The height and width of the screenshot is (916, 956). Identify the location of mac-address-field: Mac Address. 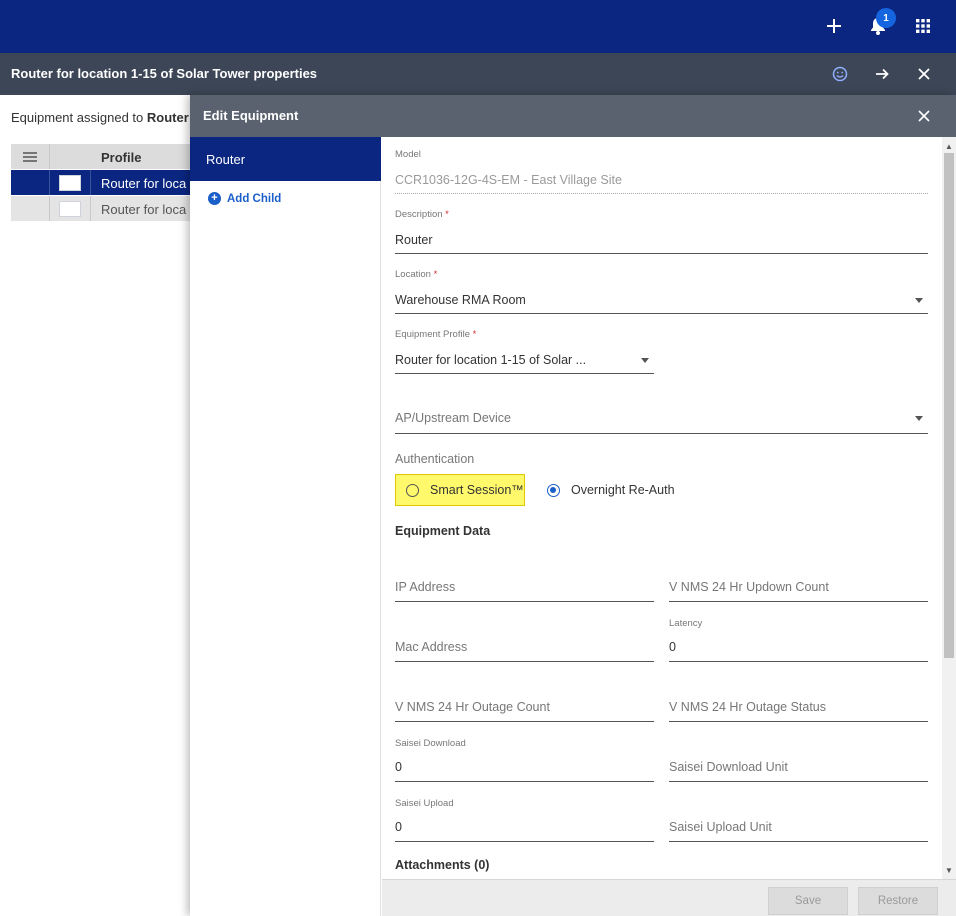
(524, 650).